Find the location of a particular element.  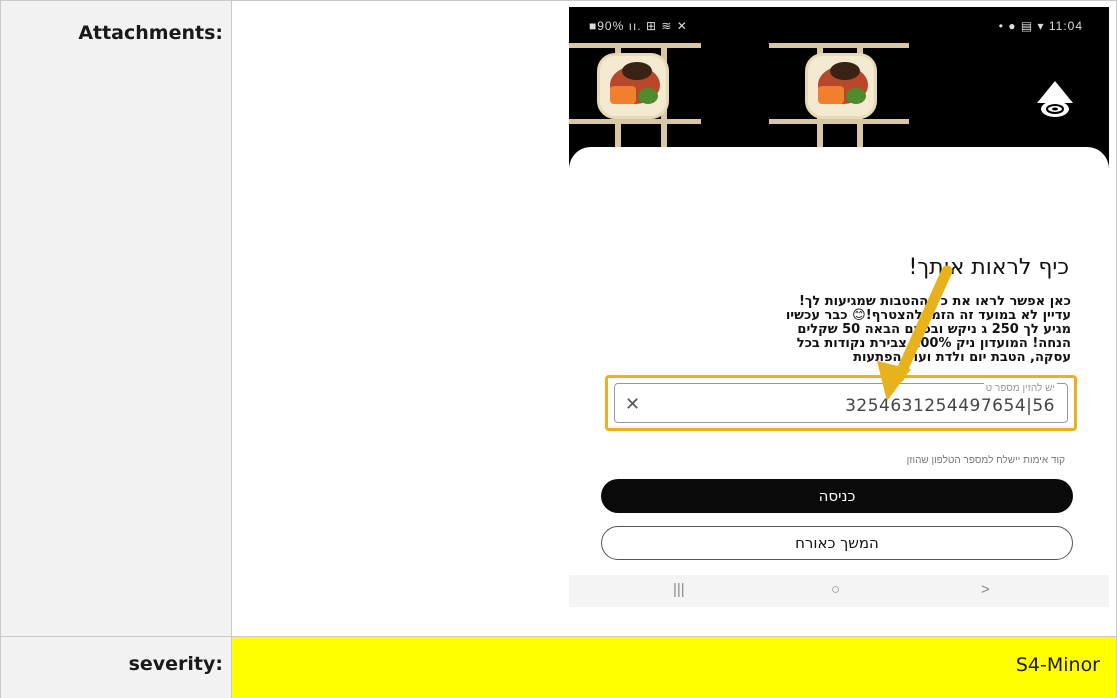

phone-number-field-highlight: יש להזין מספר ט ✕ 3254631254497654|56 is located at coordinates (841, 403).